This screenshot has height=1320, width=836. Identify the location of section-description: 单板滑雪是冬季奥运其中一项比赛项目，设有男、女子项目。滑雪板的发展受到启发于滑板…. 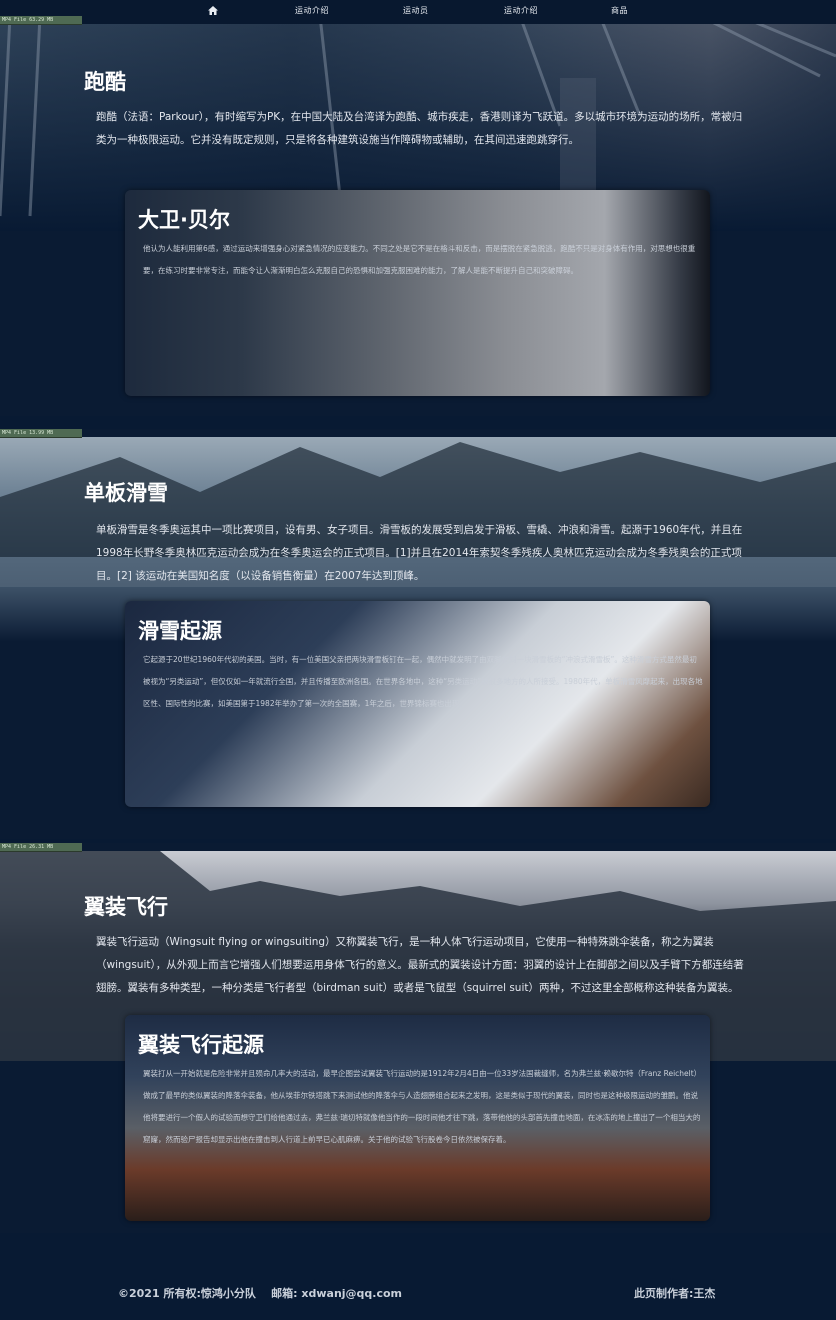
(419, 553).